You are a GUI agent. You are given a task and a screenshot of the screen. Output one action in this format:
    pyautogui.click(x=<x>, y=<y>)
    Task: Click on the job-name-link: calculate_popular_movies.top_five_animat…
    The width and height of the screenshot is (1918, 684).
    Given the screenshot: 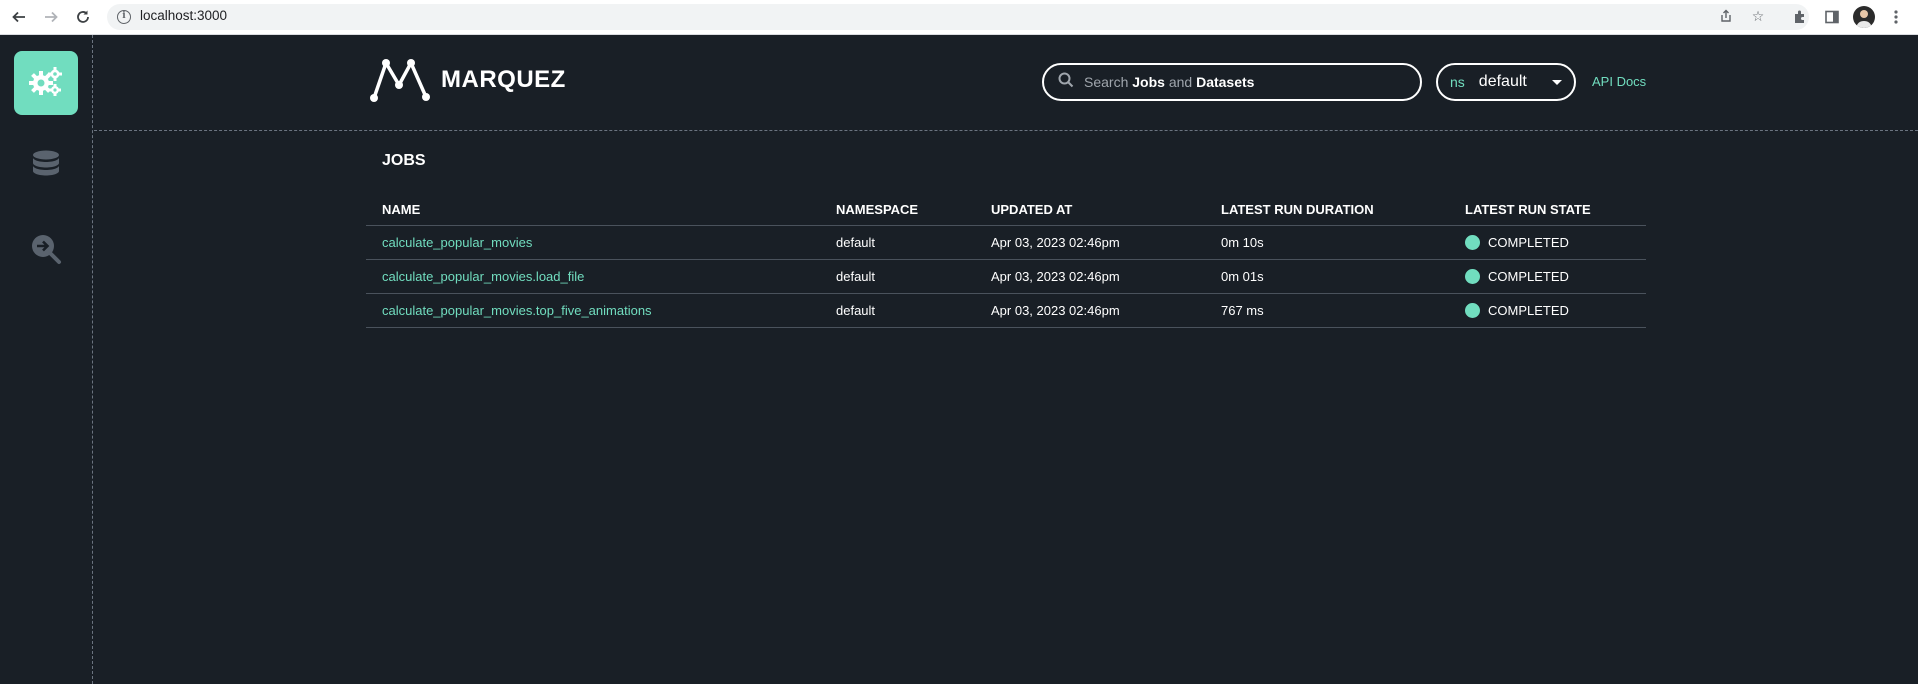 What is the action you would take?
    pyautogui.click(x=593, y=310)
    